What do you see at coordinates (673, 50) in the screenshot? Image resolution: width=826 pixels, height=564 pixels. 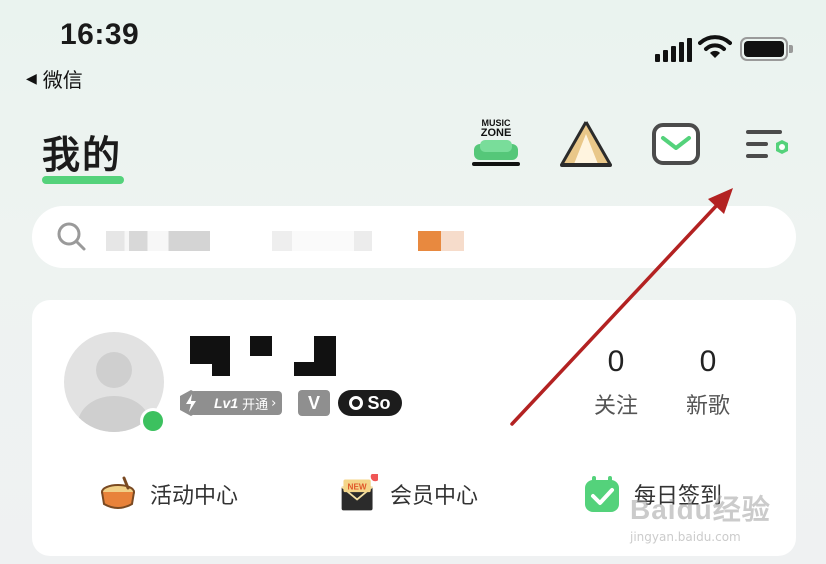 I see `cellular-signal-icon` at bounding box center [673, 50].